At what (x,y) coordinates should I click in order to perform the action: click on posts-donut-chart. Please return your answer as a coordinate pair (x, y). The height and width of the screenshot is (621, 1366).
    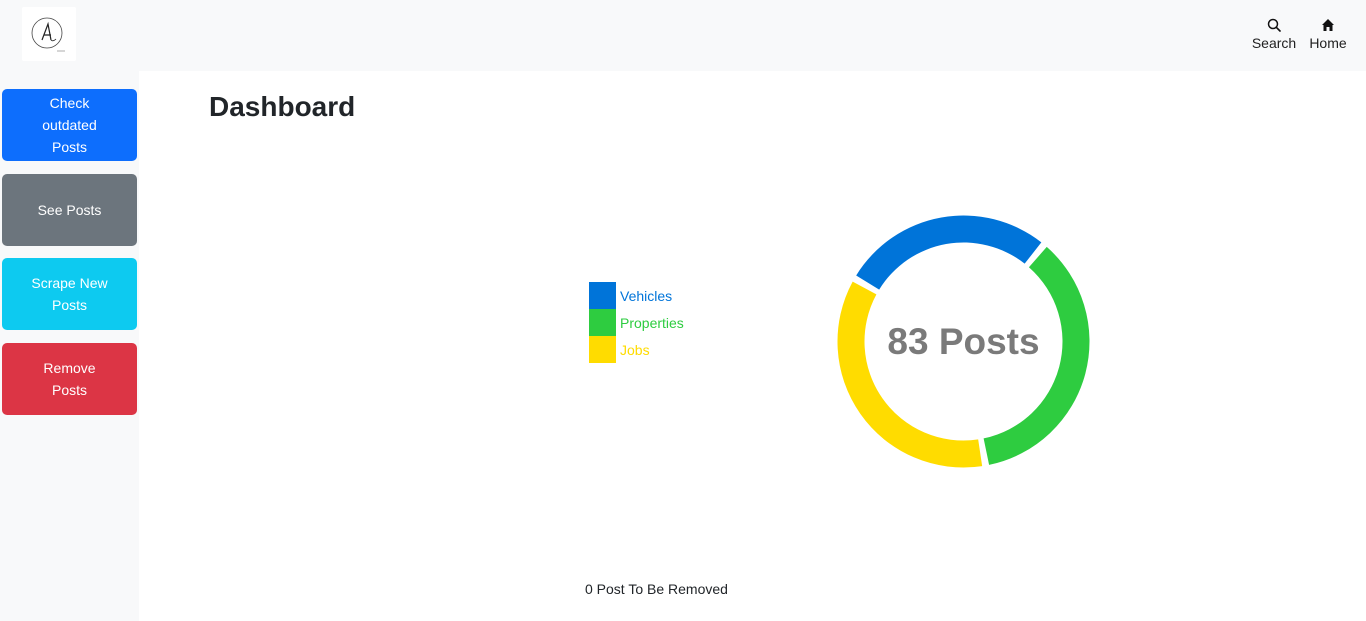
    Looking at the image, I should click on (963, 341).